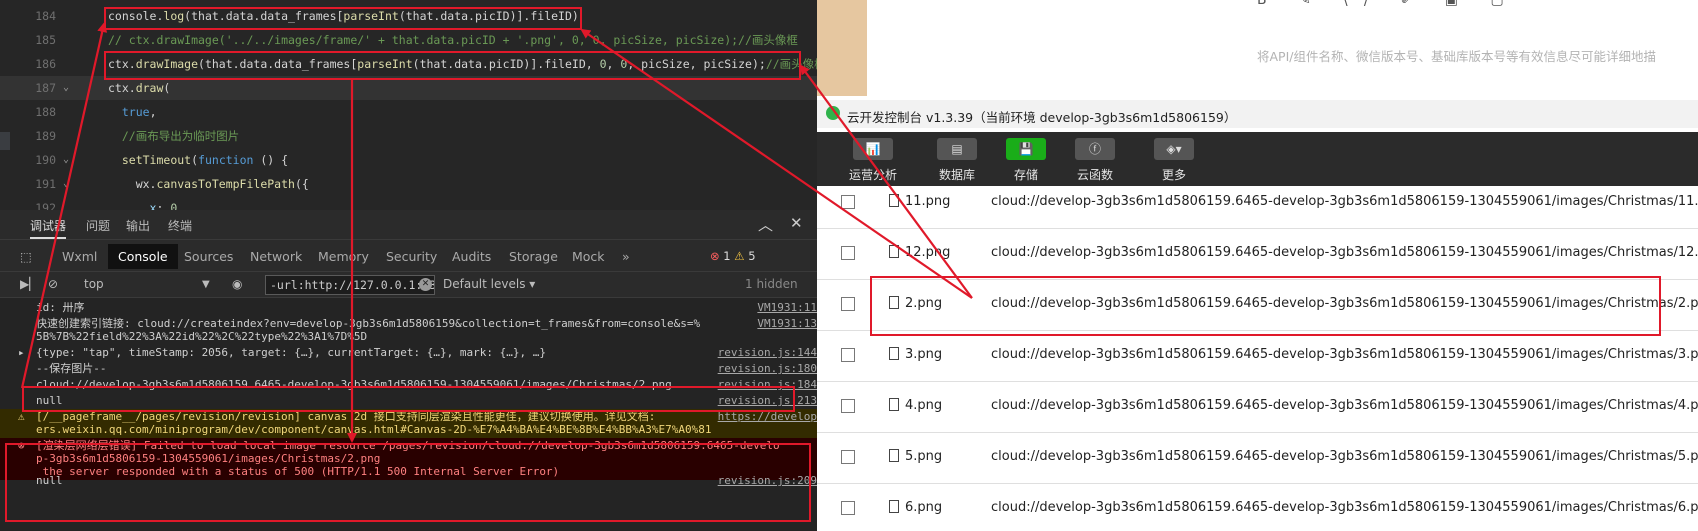 This screenshot has width=1698, height=531. Describe the element at coordinates (533, 256) in the screenshot. I see `tab-storage: Storage` at that location.